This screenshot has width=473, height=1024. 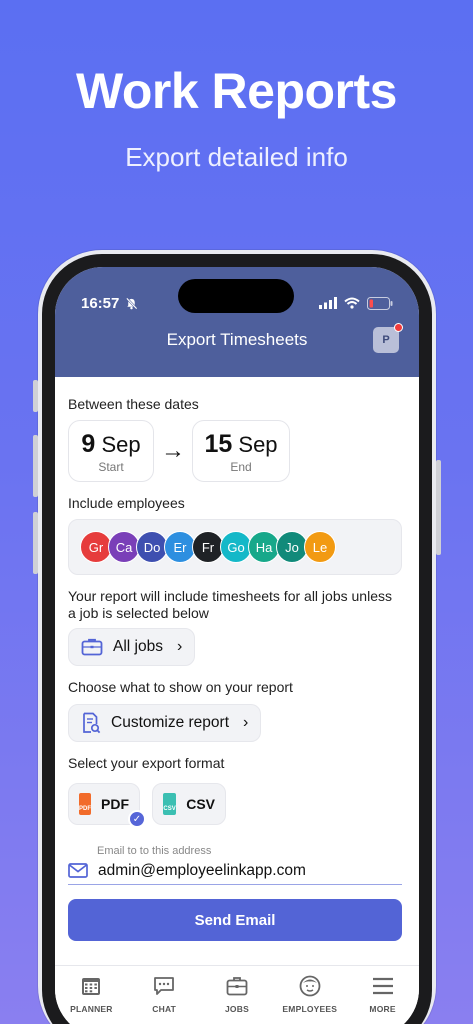 I want to click on app-header: 16:57 Export Timesheets P, so click(x=237, y=322).